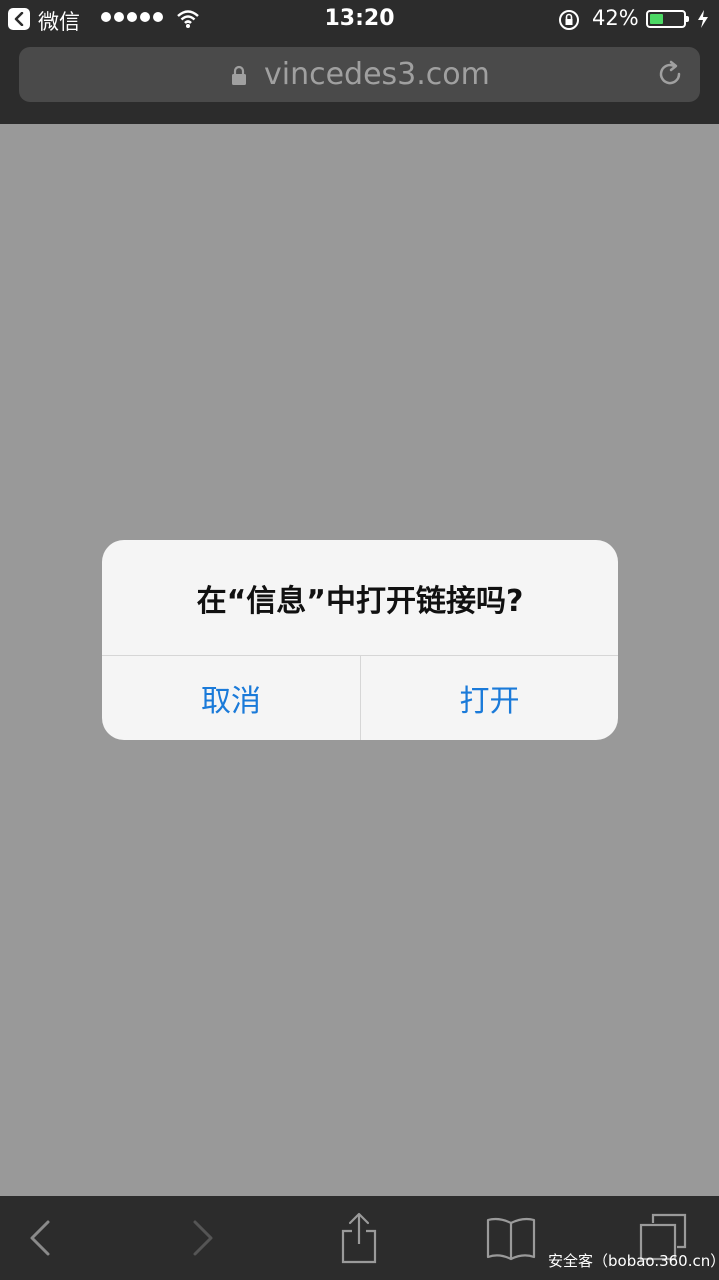 This screenshot has height=1280, width=719. Describe the element at coordinates (360, 601) in the screenshot. I see `alert-title: 在“信息”中打开链接吗?` at that location.